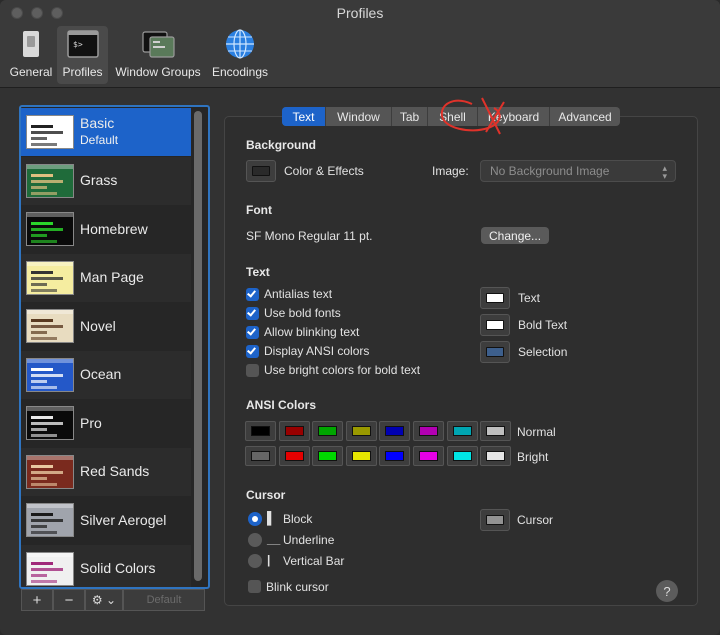 This screenshot has height=635, width=720. I want to click on globe-icon, so click(240, 44).